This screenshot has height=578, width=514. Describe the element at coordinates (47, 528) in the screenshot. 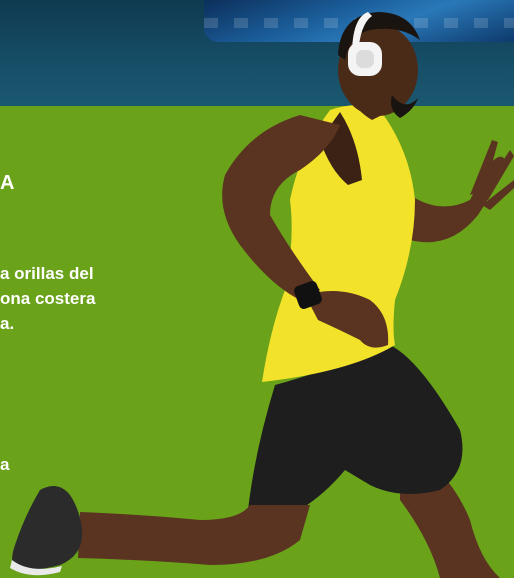

I see `running-shoe` at that location.